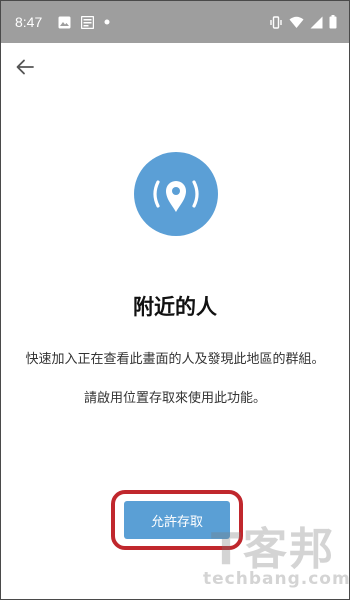 The image size is (350, 600). What do you see at coordinates (276, 22) in the screenshot?
I see `vibrate-icon` at bounding box center [276, 22].